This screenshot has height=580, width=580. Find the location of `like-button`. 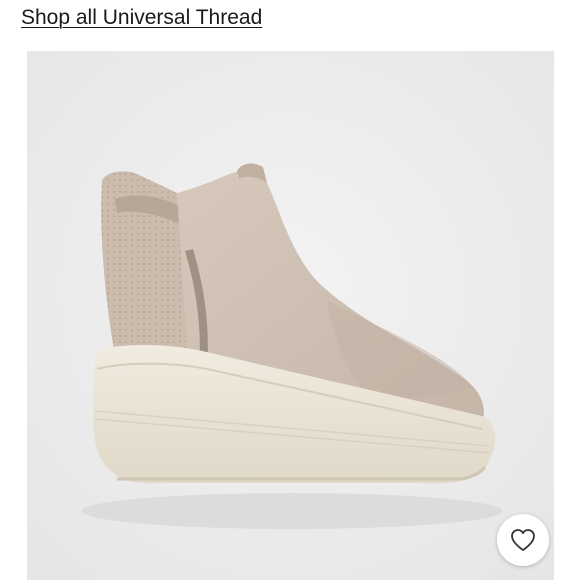

like-button is located at coordinates (523, 540).